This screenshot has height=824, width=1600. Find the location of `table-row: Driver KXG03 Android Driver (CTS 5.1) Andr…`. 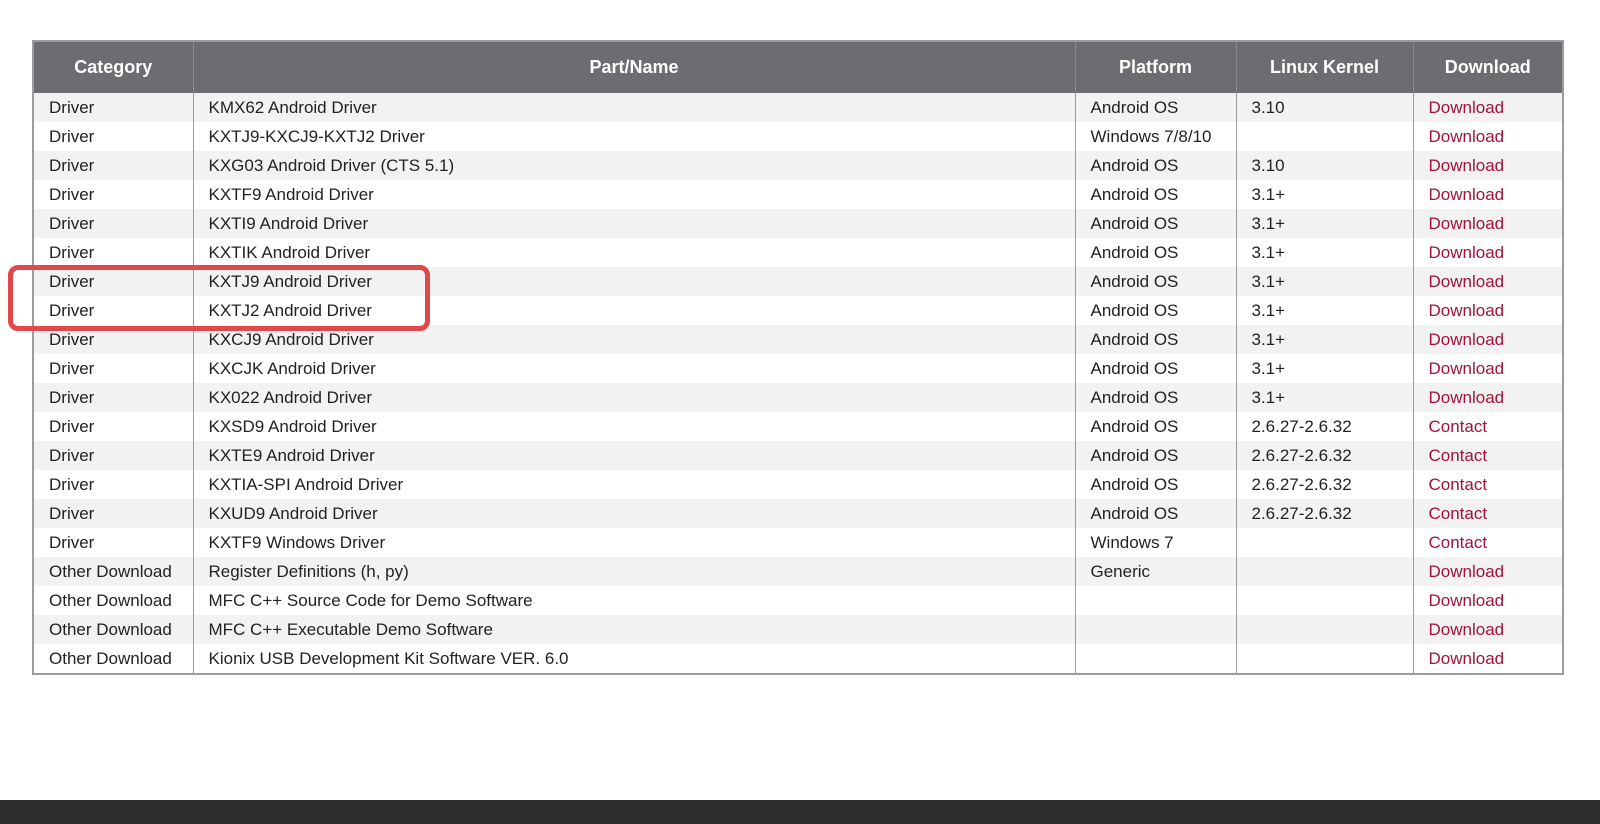

table-row: Driver KXG03 Android Driver (CTS 5.1) Andr… is located at coordinates (798, 165).